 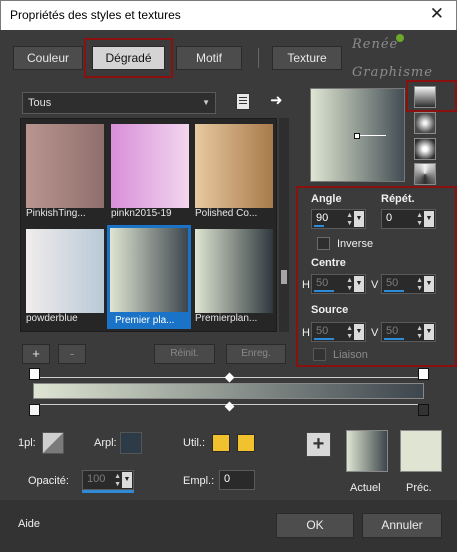 I want to click on library-scrollbar, so click(x=284, y=225).